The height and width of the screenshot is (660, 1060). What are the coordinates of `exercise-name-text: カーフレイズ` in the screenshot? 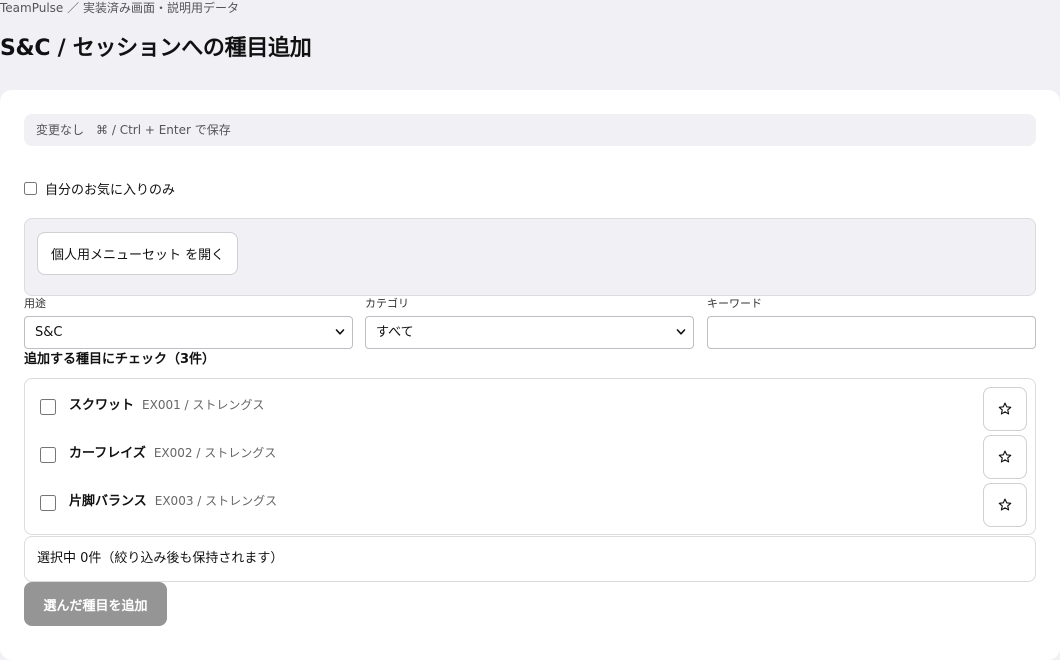 It's located at (107, 453).